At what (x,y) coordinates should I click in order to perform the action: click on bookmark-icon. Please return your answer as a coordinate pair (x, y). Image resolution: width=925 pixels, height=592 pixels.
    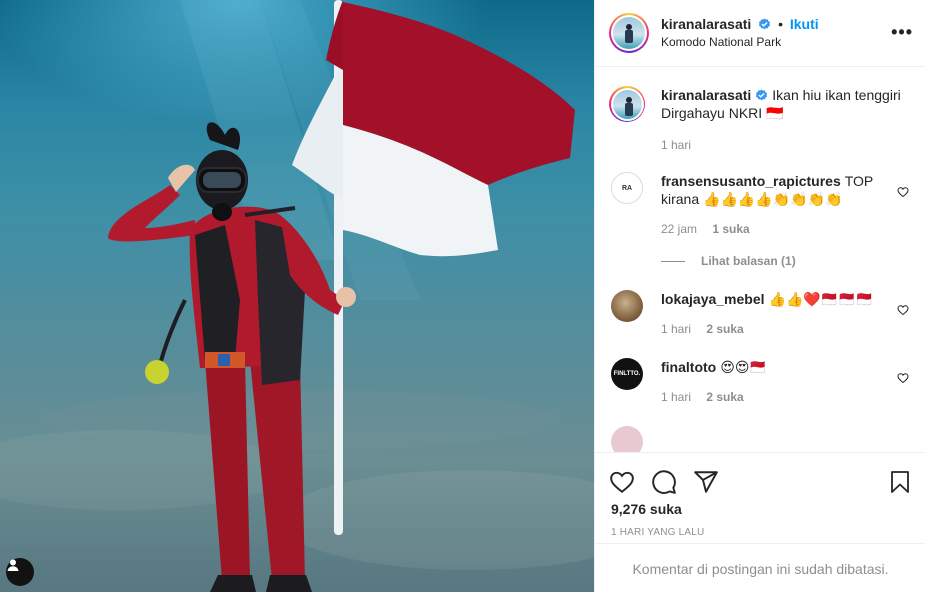
    Looking at the image, I should click on (900, 482).